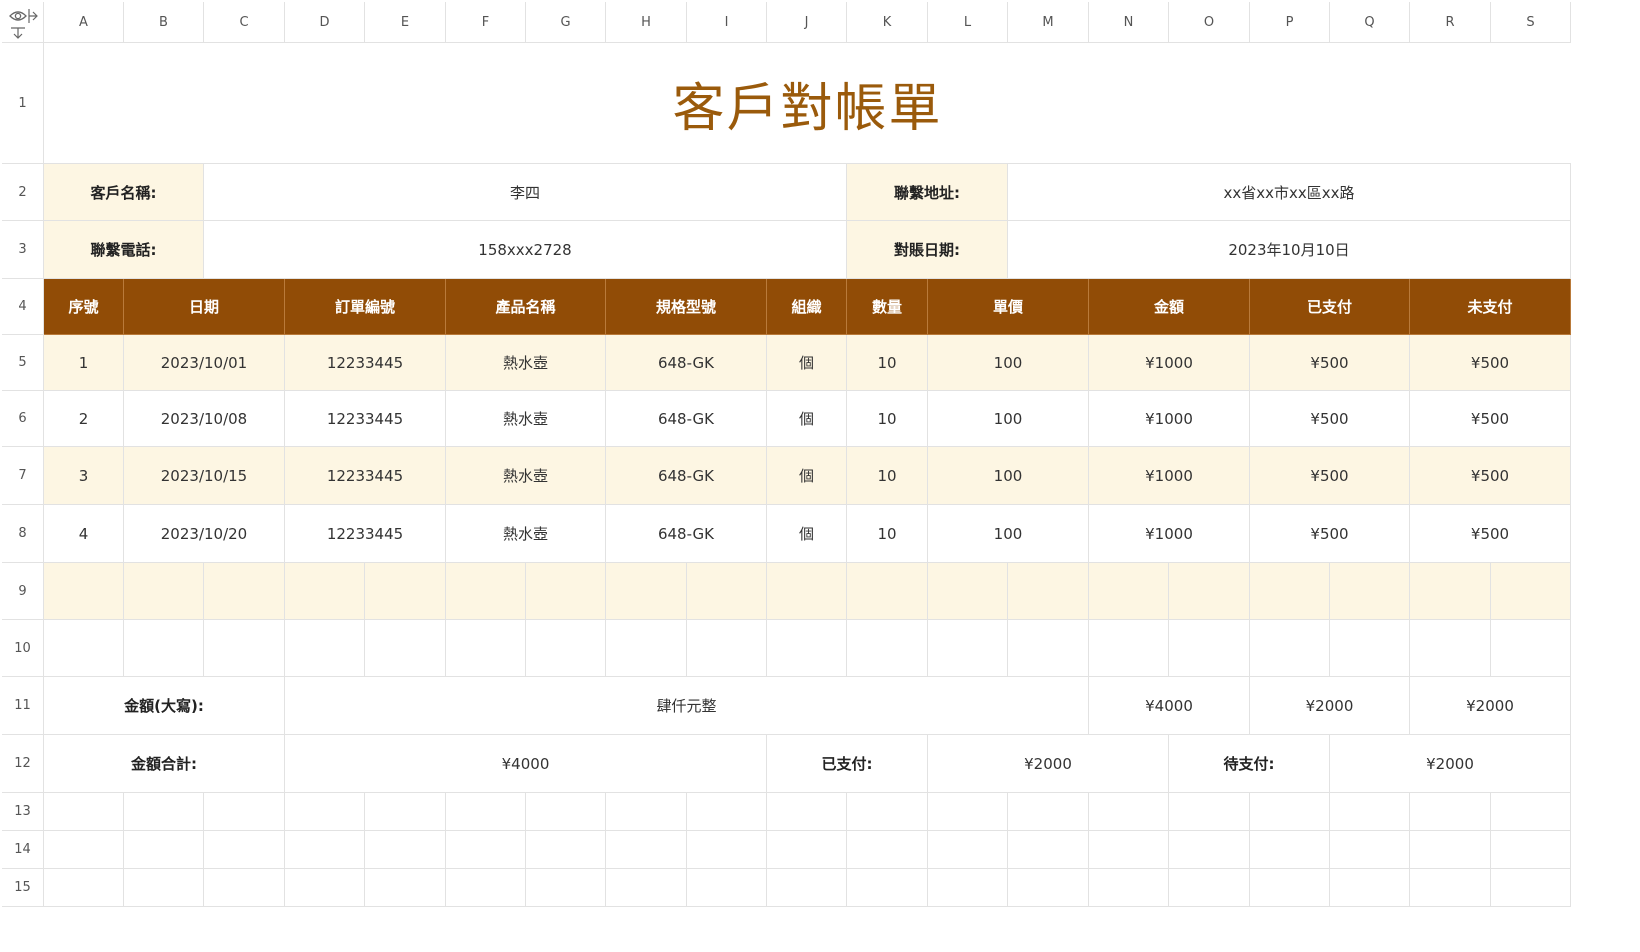  I want to click on table-cell: 2023/10/08, so click(204, 419).